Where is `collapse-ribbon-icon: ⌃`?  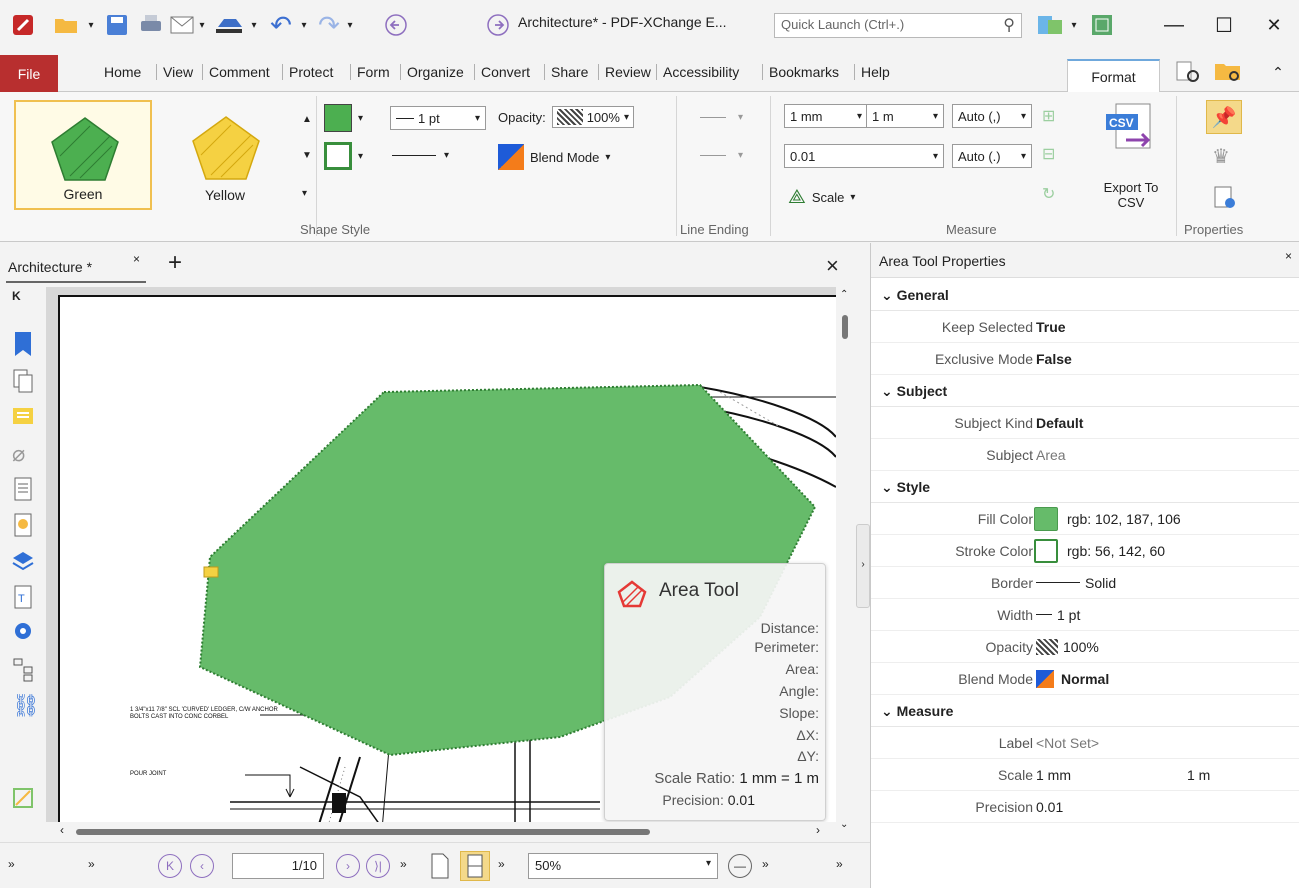 collapse-ribbon-icon: ⌃ is located at coordinates (1278, 72).